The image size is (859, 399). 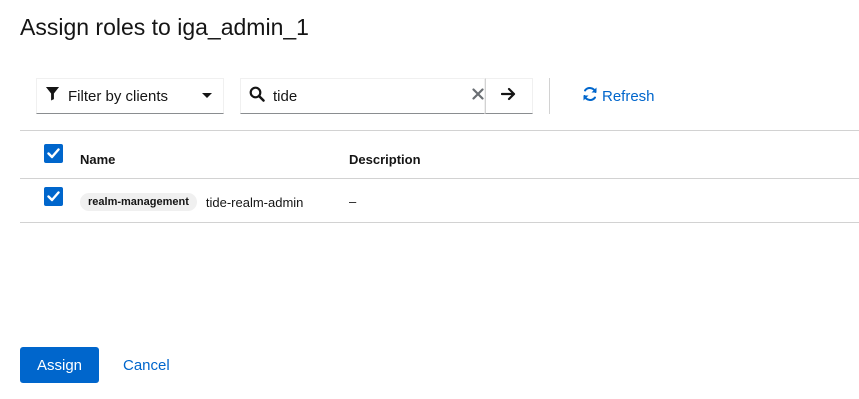 I want to click on cancel-button: Cancel, so click(x=146, y=365).